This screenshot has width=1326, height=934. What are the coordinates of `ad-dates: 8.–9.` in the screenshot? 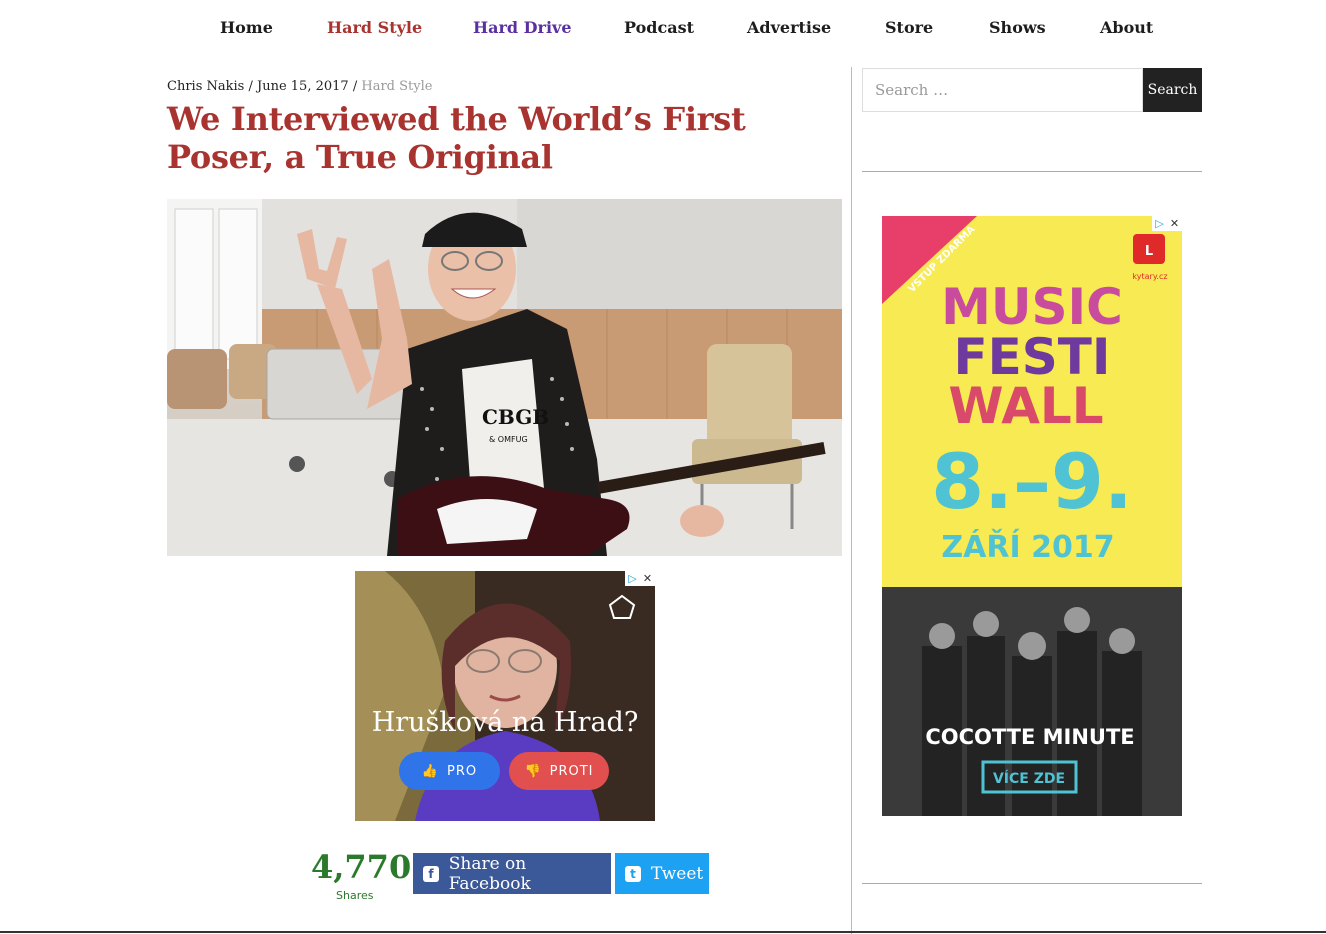 It's located at (1032, 481).